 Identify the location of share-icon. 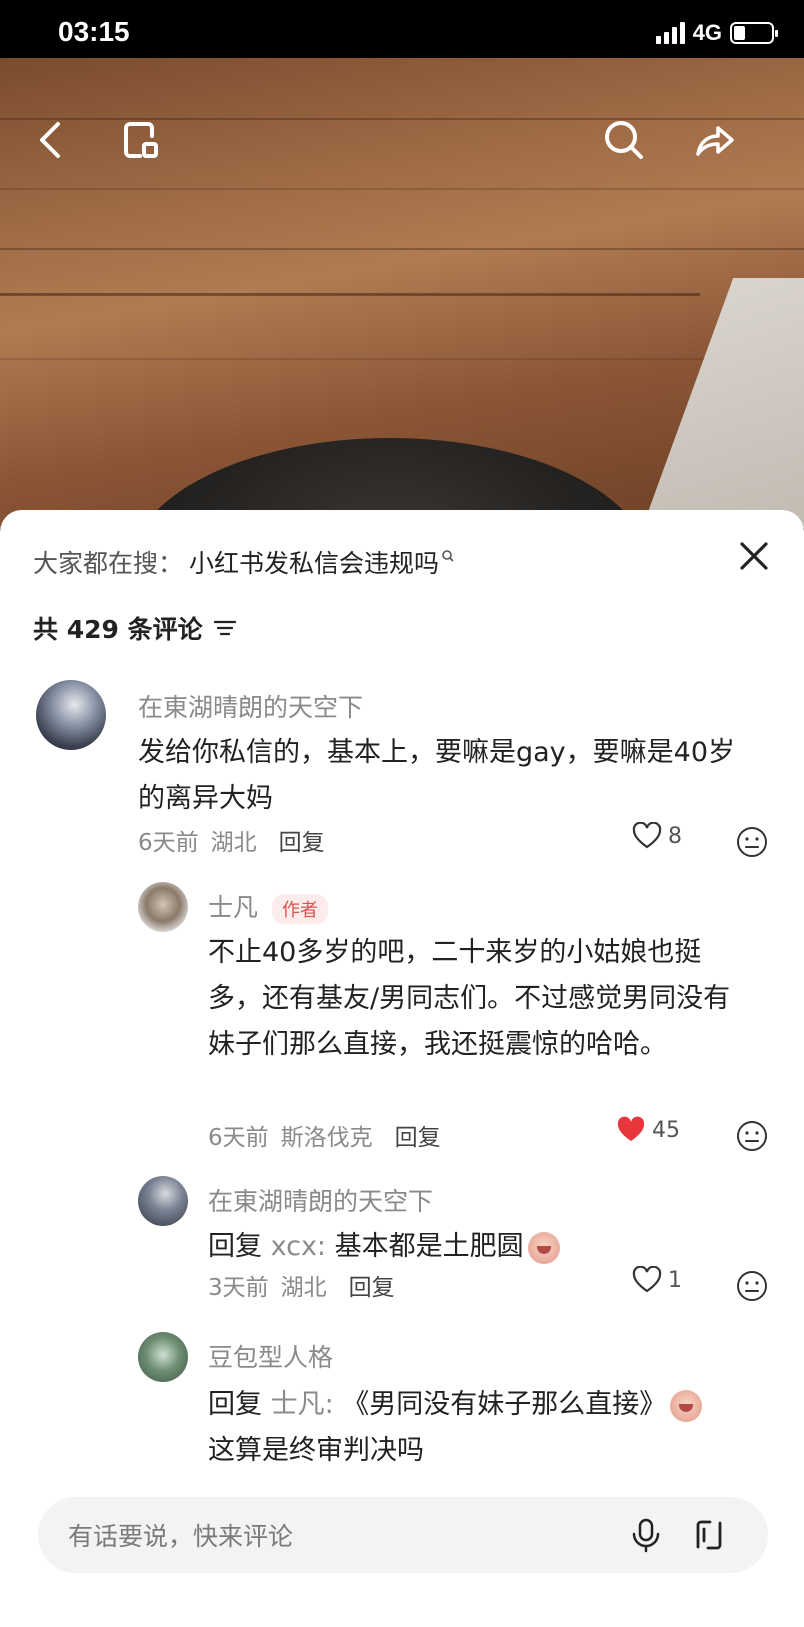
(715, 141).